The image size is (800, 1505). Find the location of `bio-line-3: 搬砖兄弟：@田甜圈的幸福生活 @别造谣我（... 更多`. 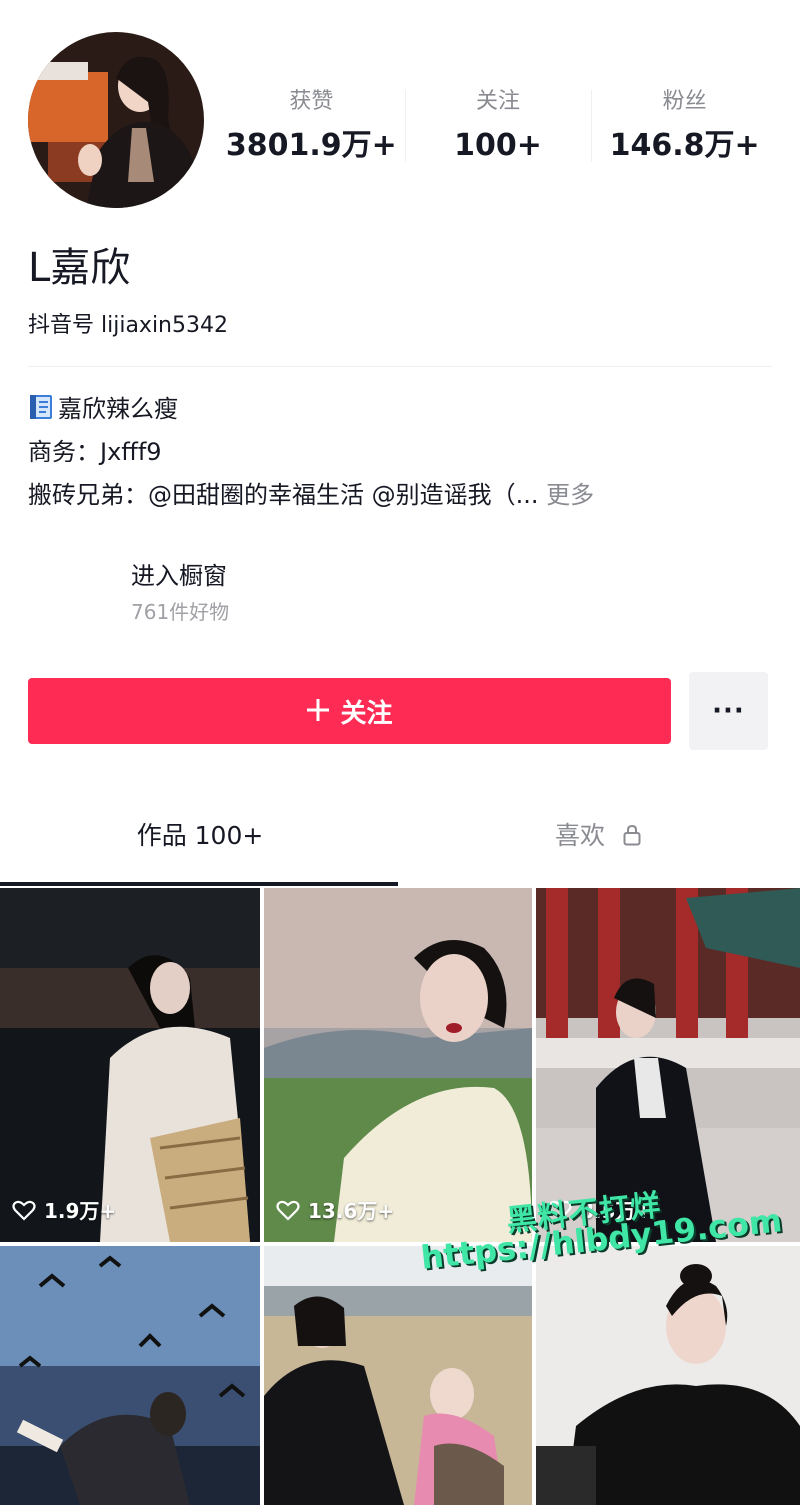

bio-line-3: 搬砖兄弟：@田甜圈的幸福生活 @别造谣我（... 更多 is located at coordinates (400, 495).